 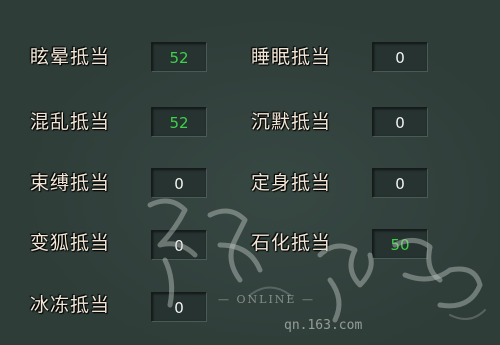 I want to click on watermark-url: qn.163.com, so click(x=323, y=325).